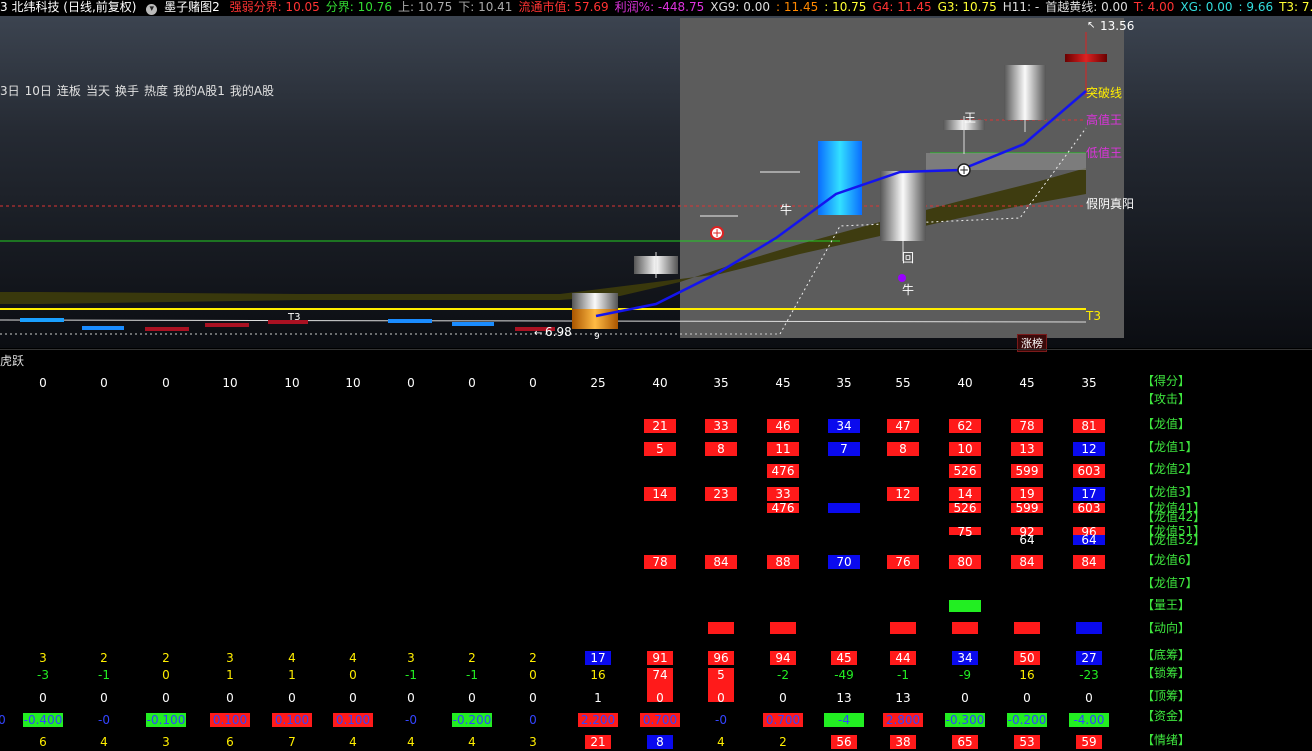  What do you see at coordinates (902, 278) in the screenshot?
I see `purple-dot` at bounding box center [902, 278].